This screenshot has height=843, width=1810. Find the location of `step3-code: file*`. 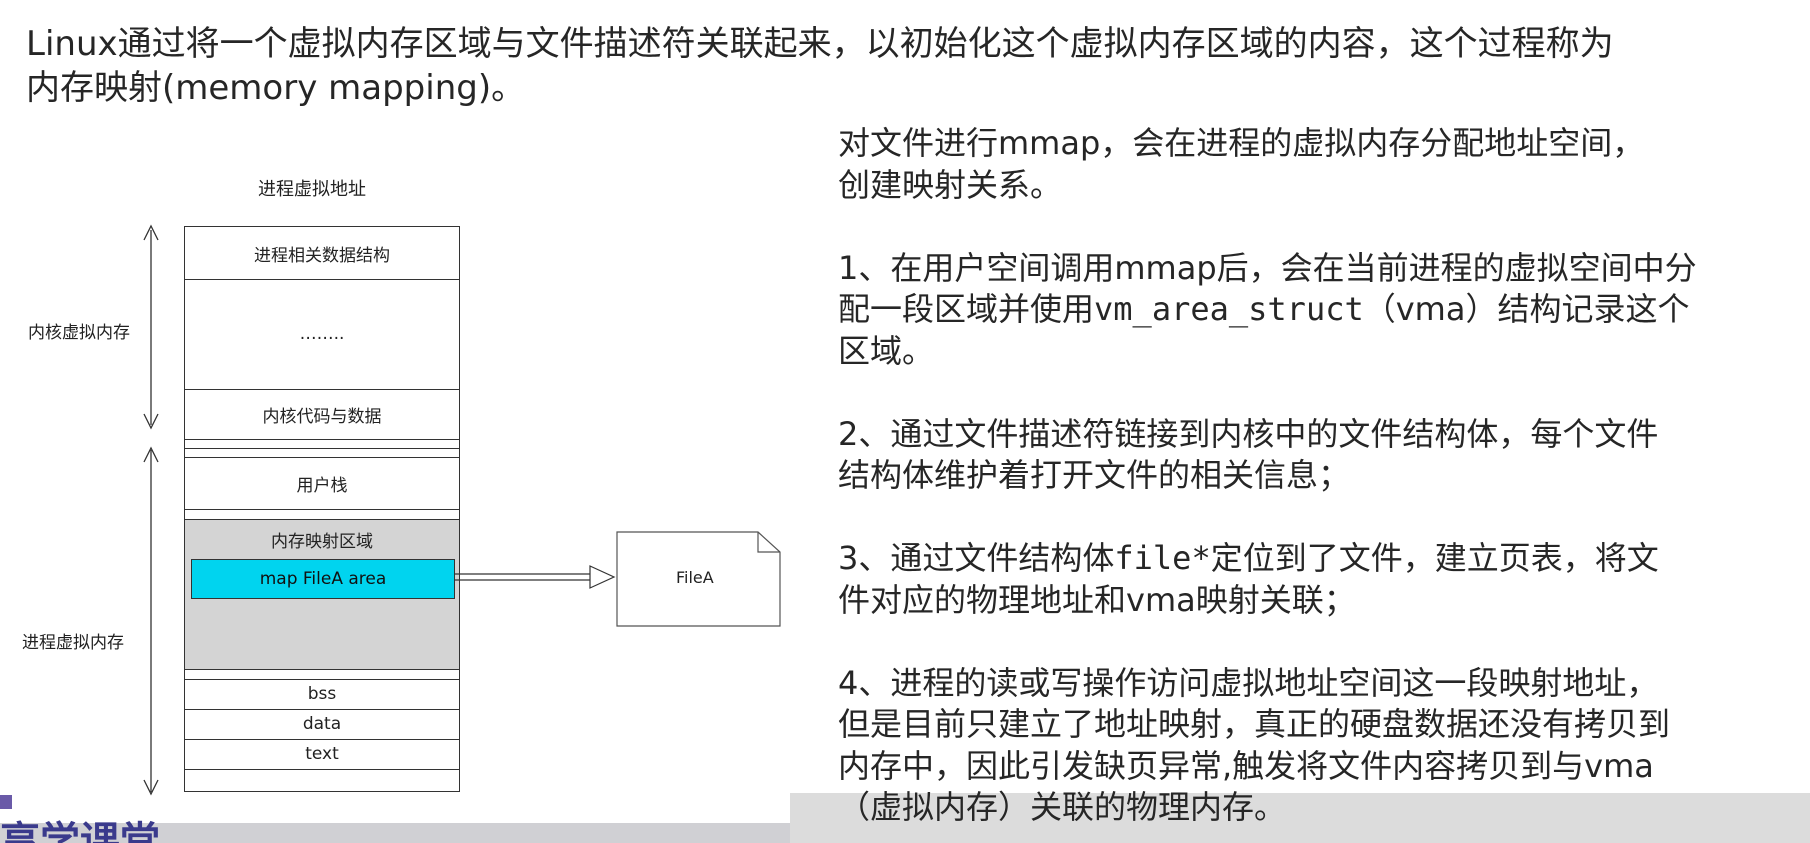

step3-code: file* is located at coordinates (1162, 558).